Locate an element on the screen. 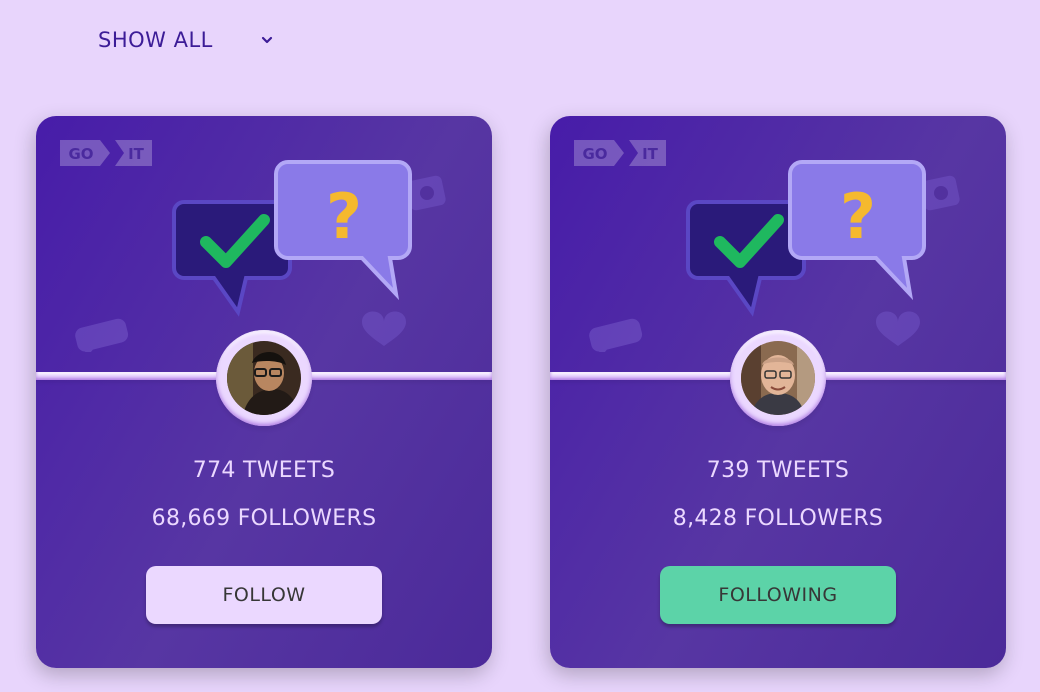 The width and height of the screenshot is (1040, 692). follow-button: FOLLOW is located at coordinates (264, 595).